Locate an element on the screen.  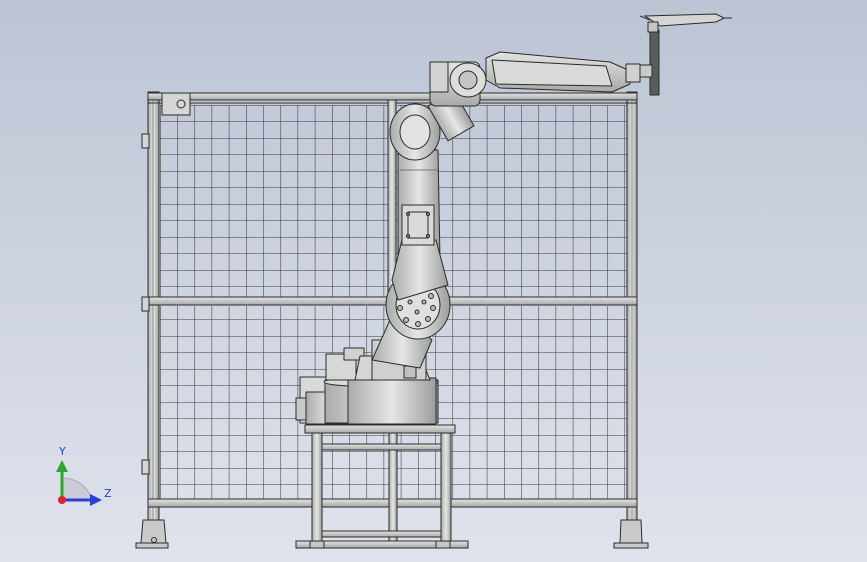
y-axis-label: Y is located at coordinates (62, 451).